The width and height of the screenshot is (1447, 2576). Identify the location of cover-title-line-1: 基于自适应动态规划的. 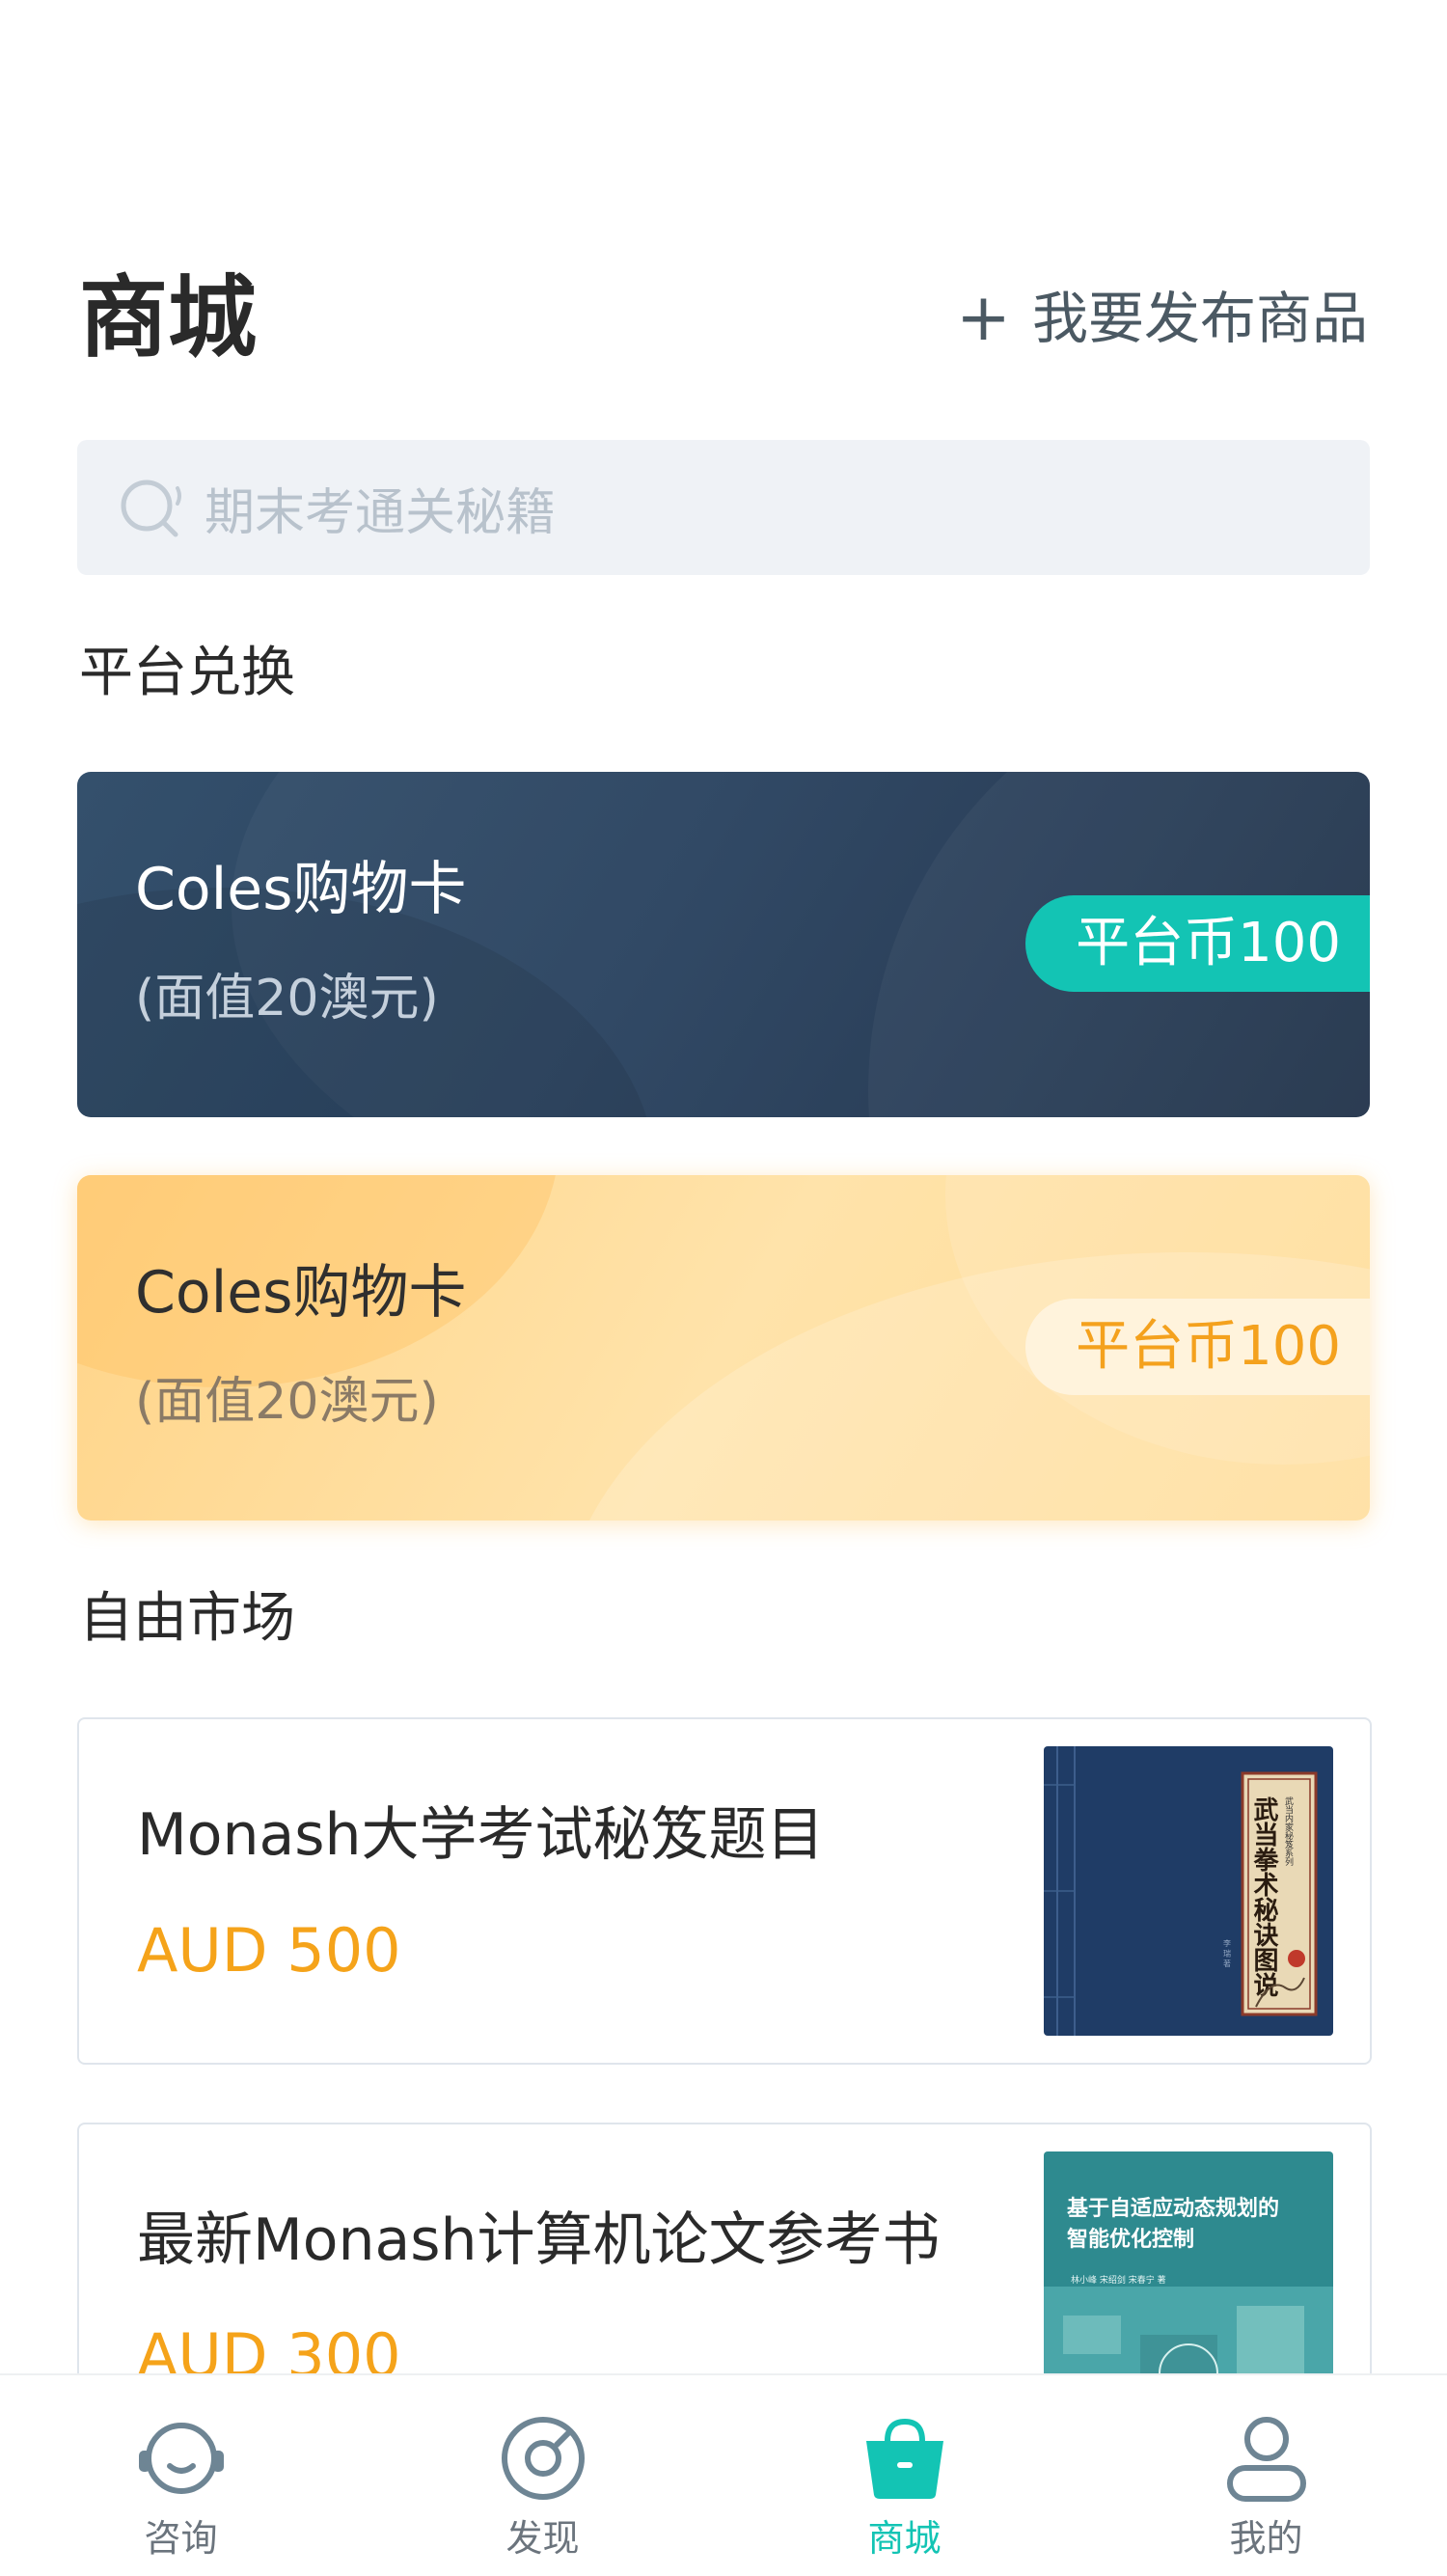
(1173, 2208).